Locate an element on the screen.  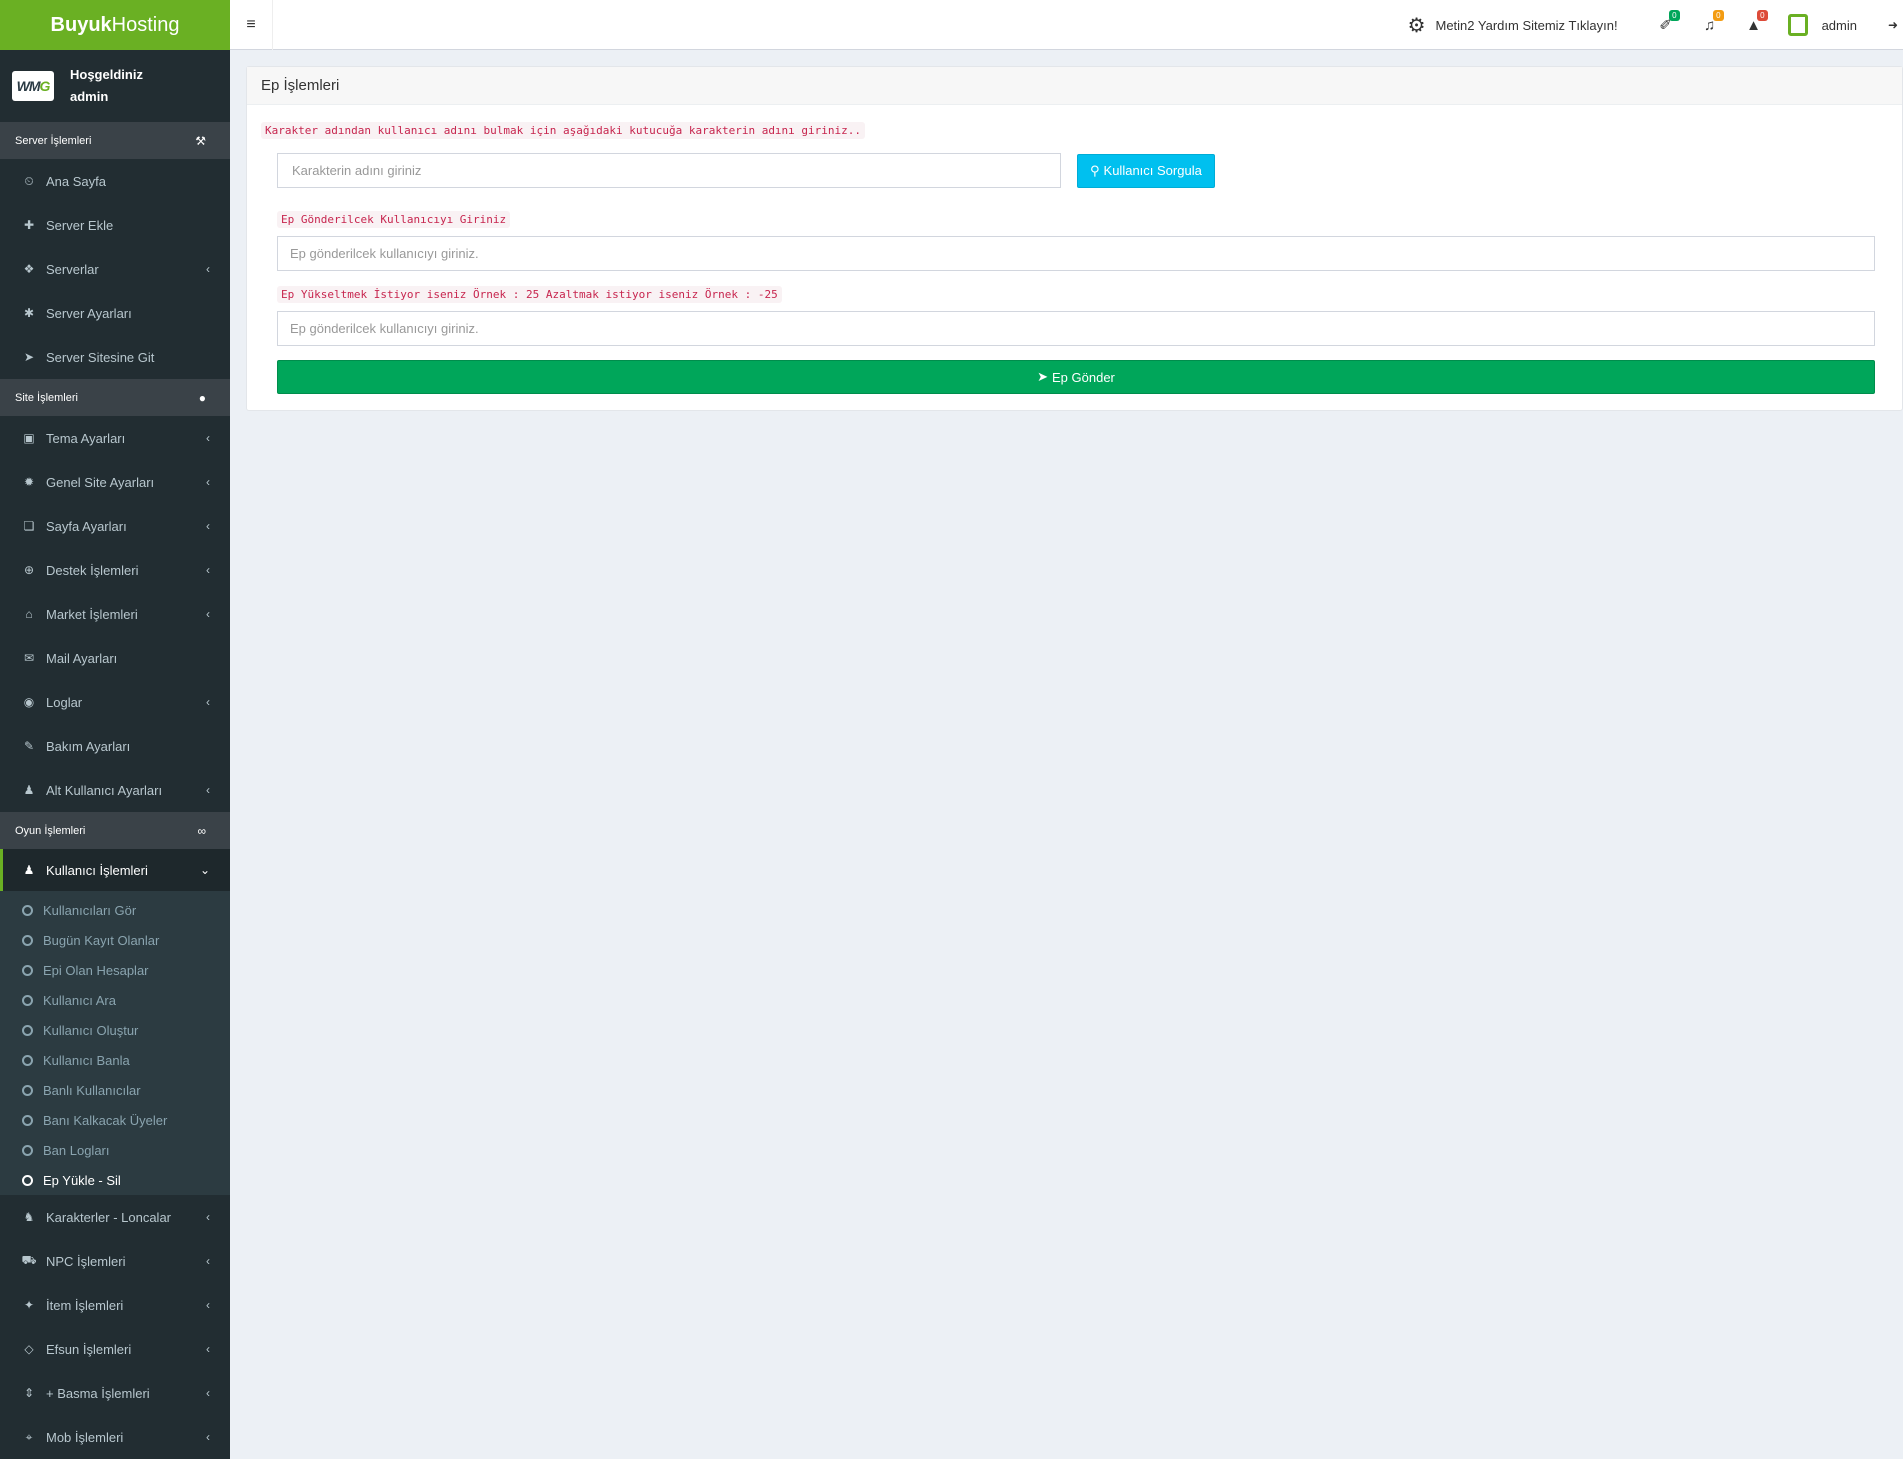
submenu-item-label: Bugün Kayıt Olanlar is located at coordinates (101, 940).